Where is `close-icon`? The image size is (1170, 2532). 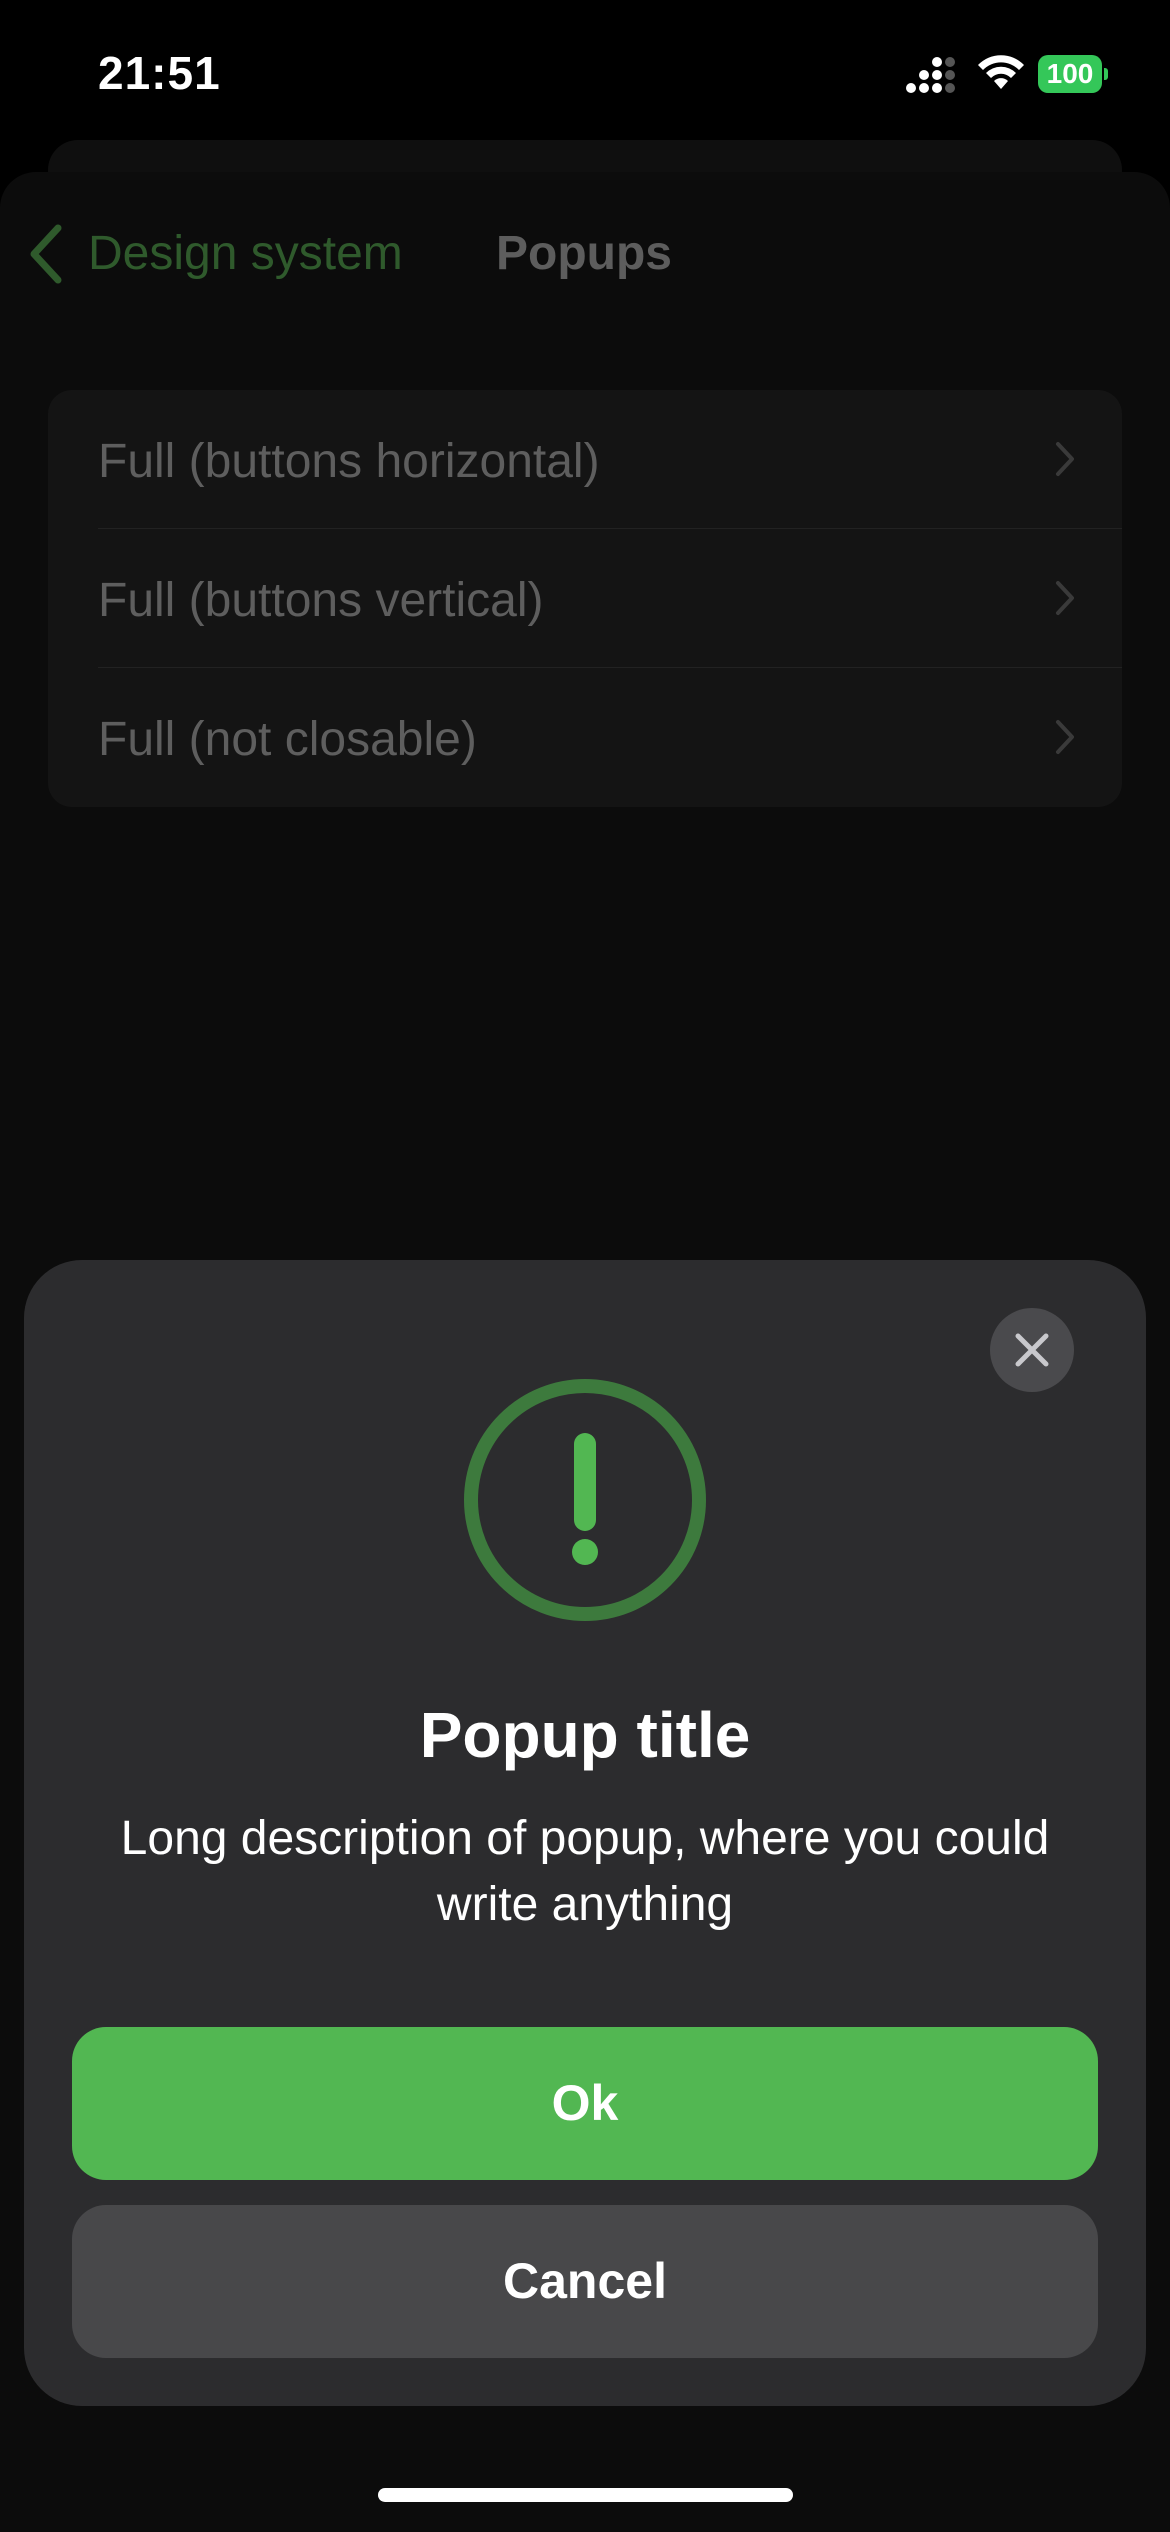 close-icon is located at coordinates (1032, 1350).